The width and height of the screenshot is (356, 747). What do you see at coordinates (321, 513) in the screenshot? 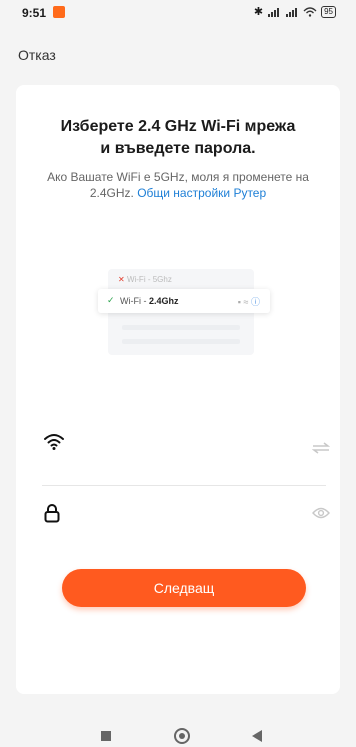
I see `eye-icon` at bounding box center [321, 513].